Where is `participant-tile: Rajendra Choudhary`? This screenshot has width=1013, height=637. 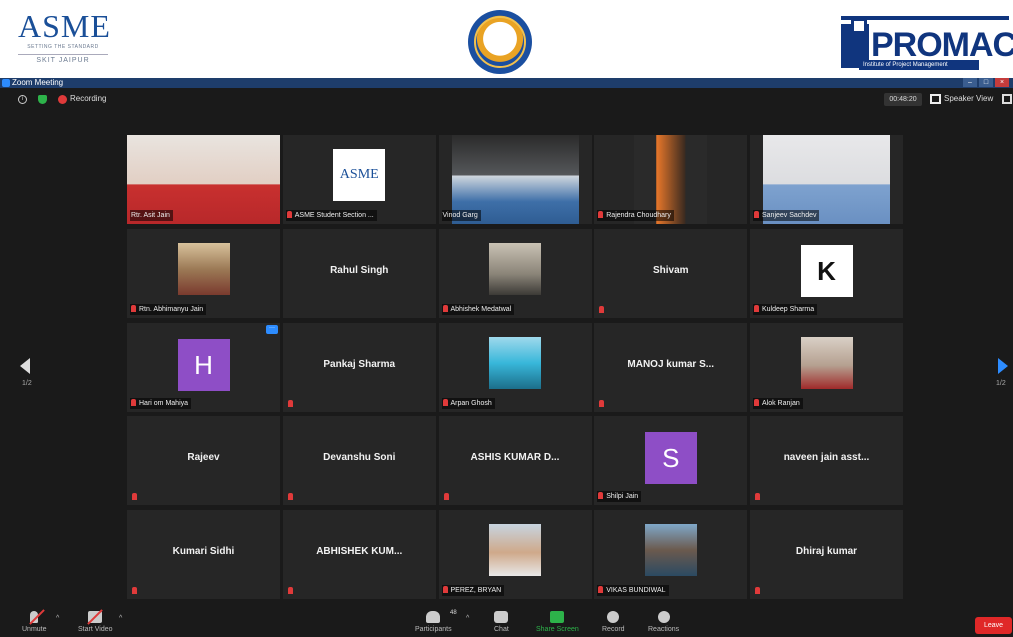 participant-tile: Rajendra Choudhary is located at coordinates (671, 179).